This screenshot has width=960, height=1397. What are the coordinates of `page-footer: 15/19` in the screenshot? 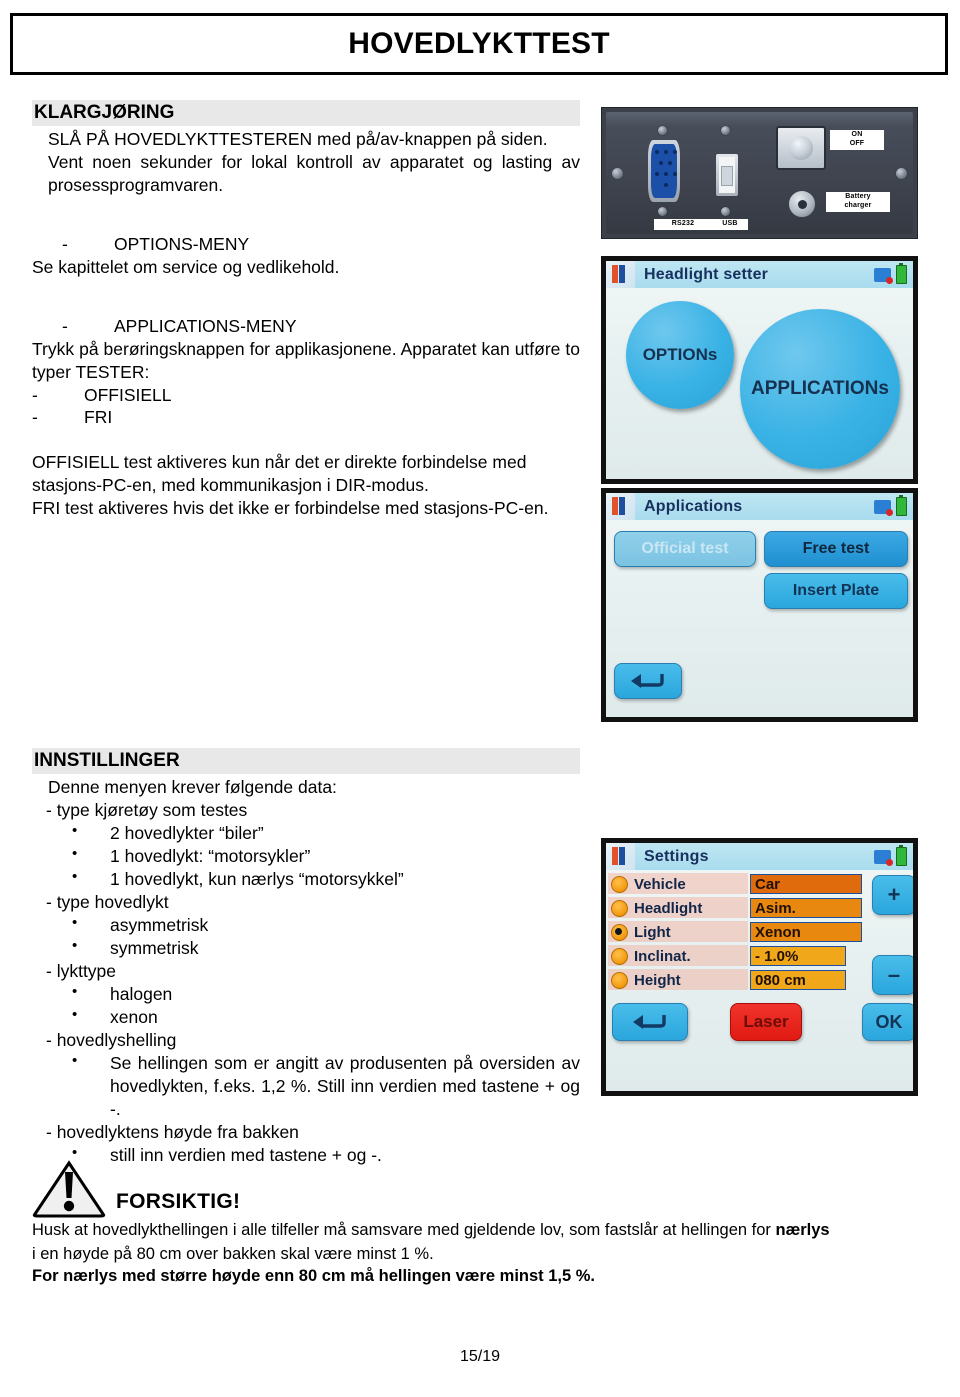 It's located at (480, 1356).